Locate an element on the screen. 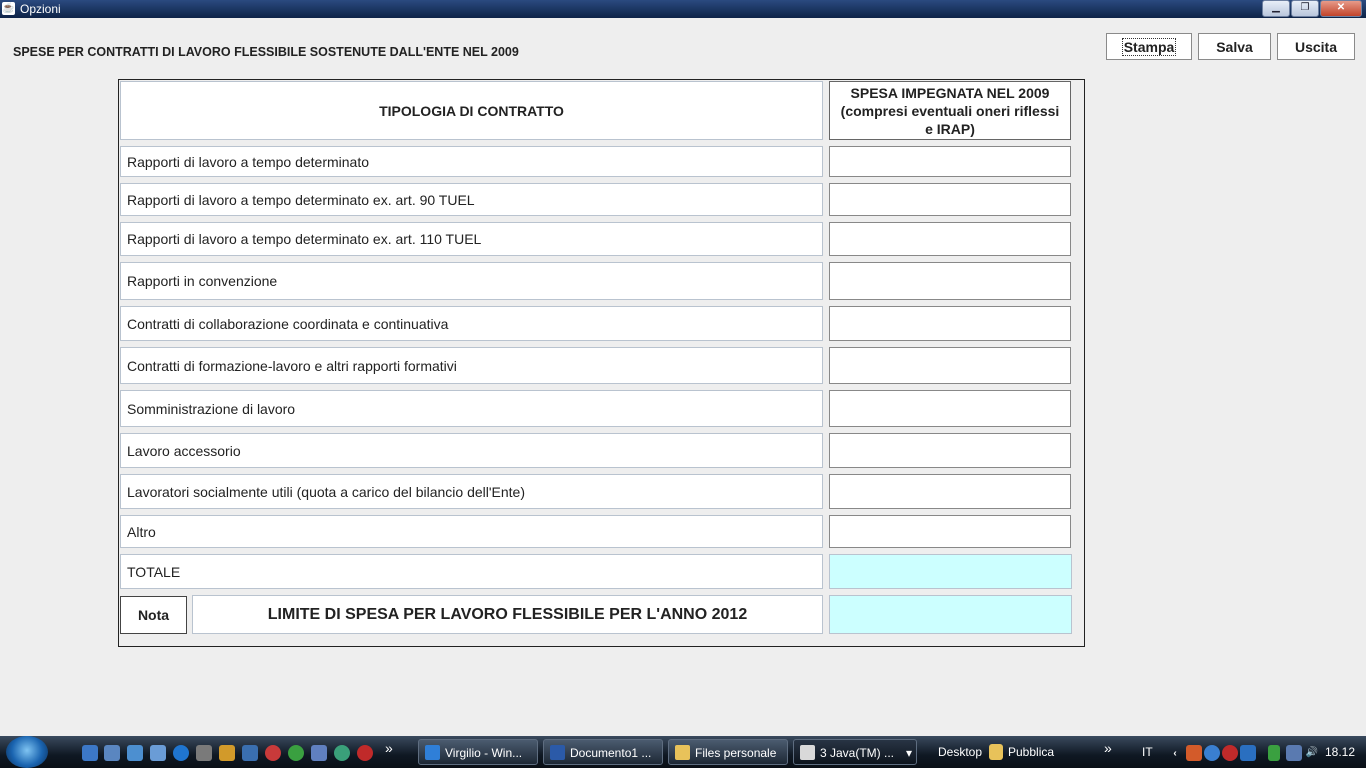 The image size is (1366, 768). header-spesa-line2: (compresi eventuali oneri riflessi is located at coordinates (950, 110).